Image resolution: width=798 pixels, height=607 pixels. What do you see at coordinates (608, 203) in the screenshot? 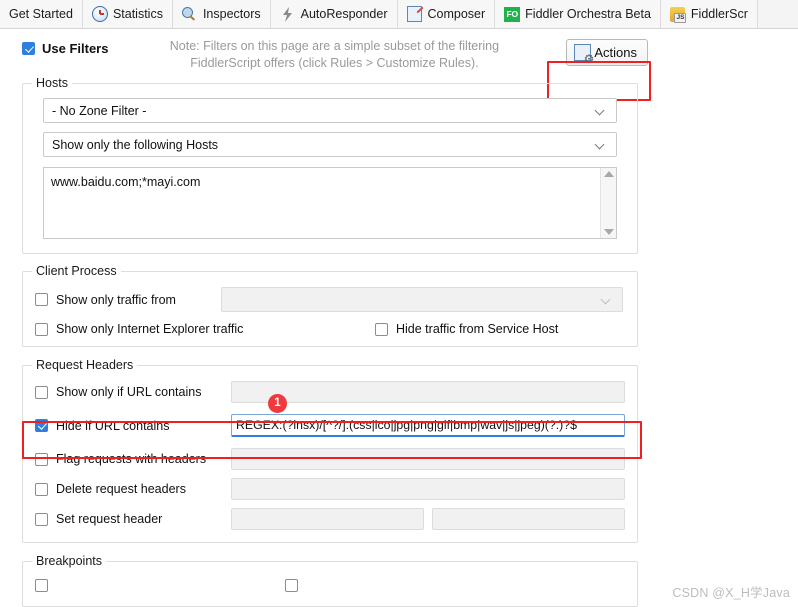
I see `host-list-scrollbar` at bounding box center [608, 203].